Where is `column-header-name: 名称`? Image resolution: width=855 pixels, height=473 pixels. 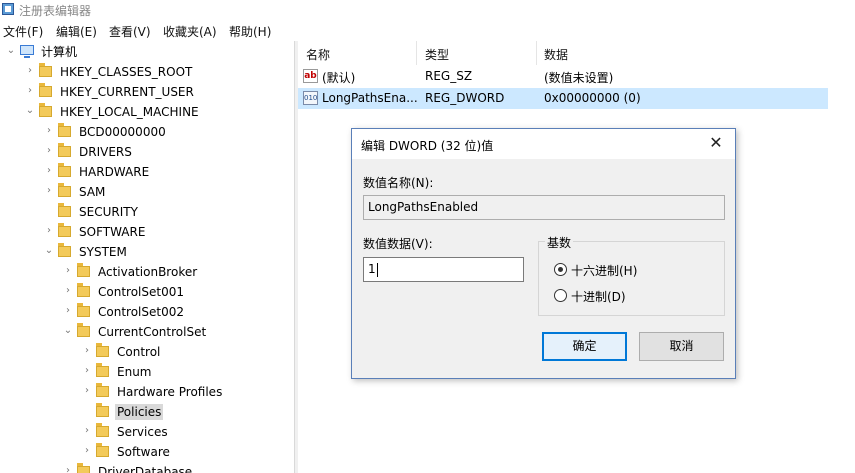
column-header-name: 名称 is located at coordinates (318, 54).